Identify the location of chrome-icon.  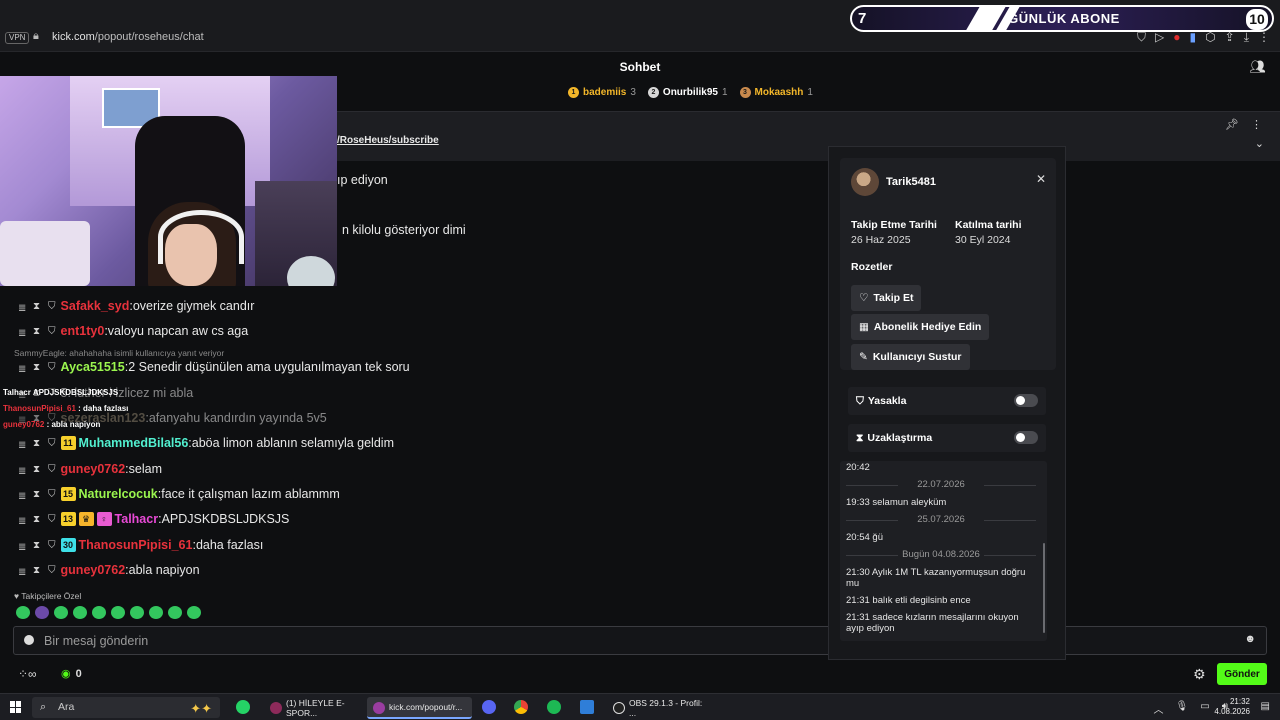
(521, 707).